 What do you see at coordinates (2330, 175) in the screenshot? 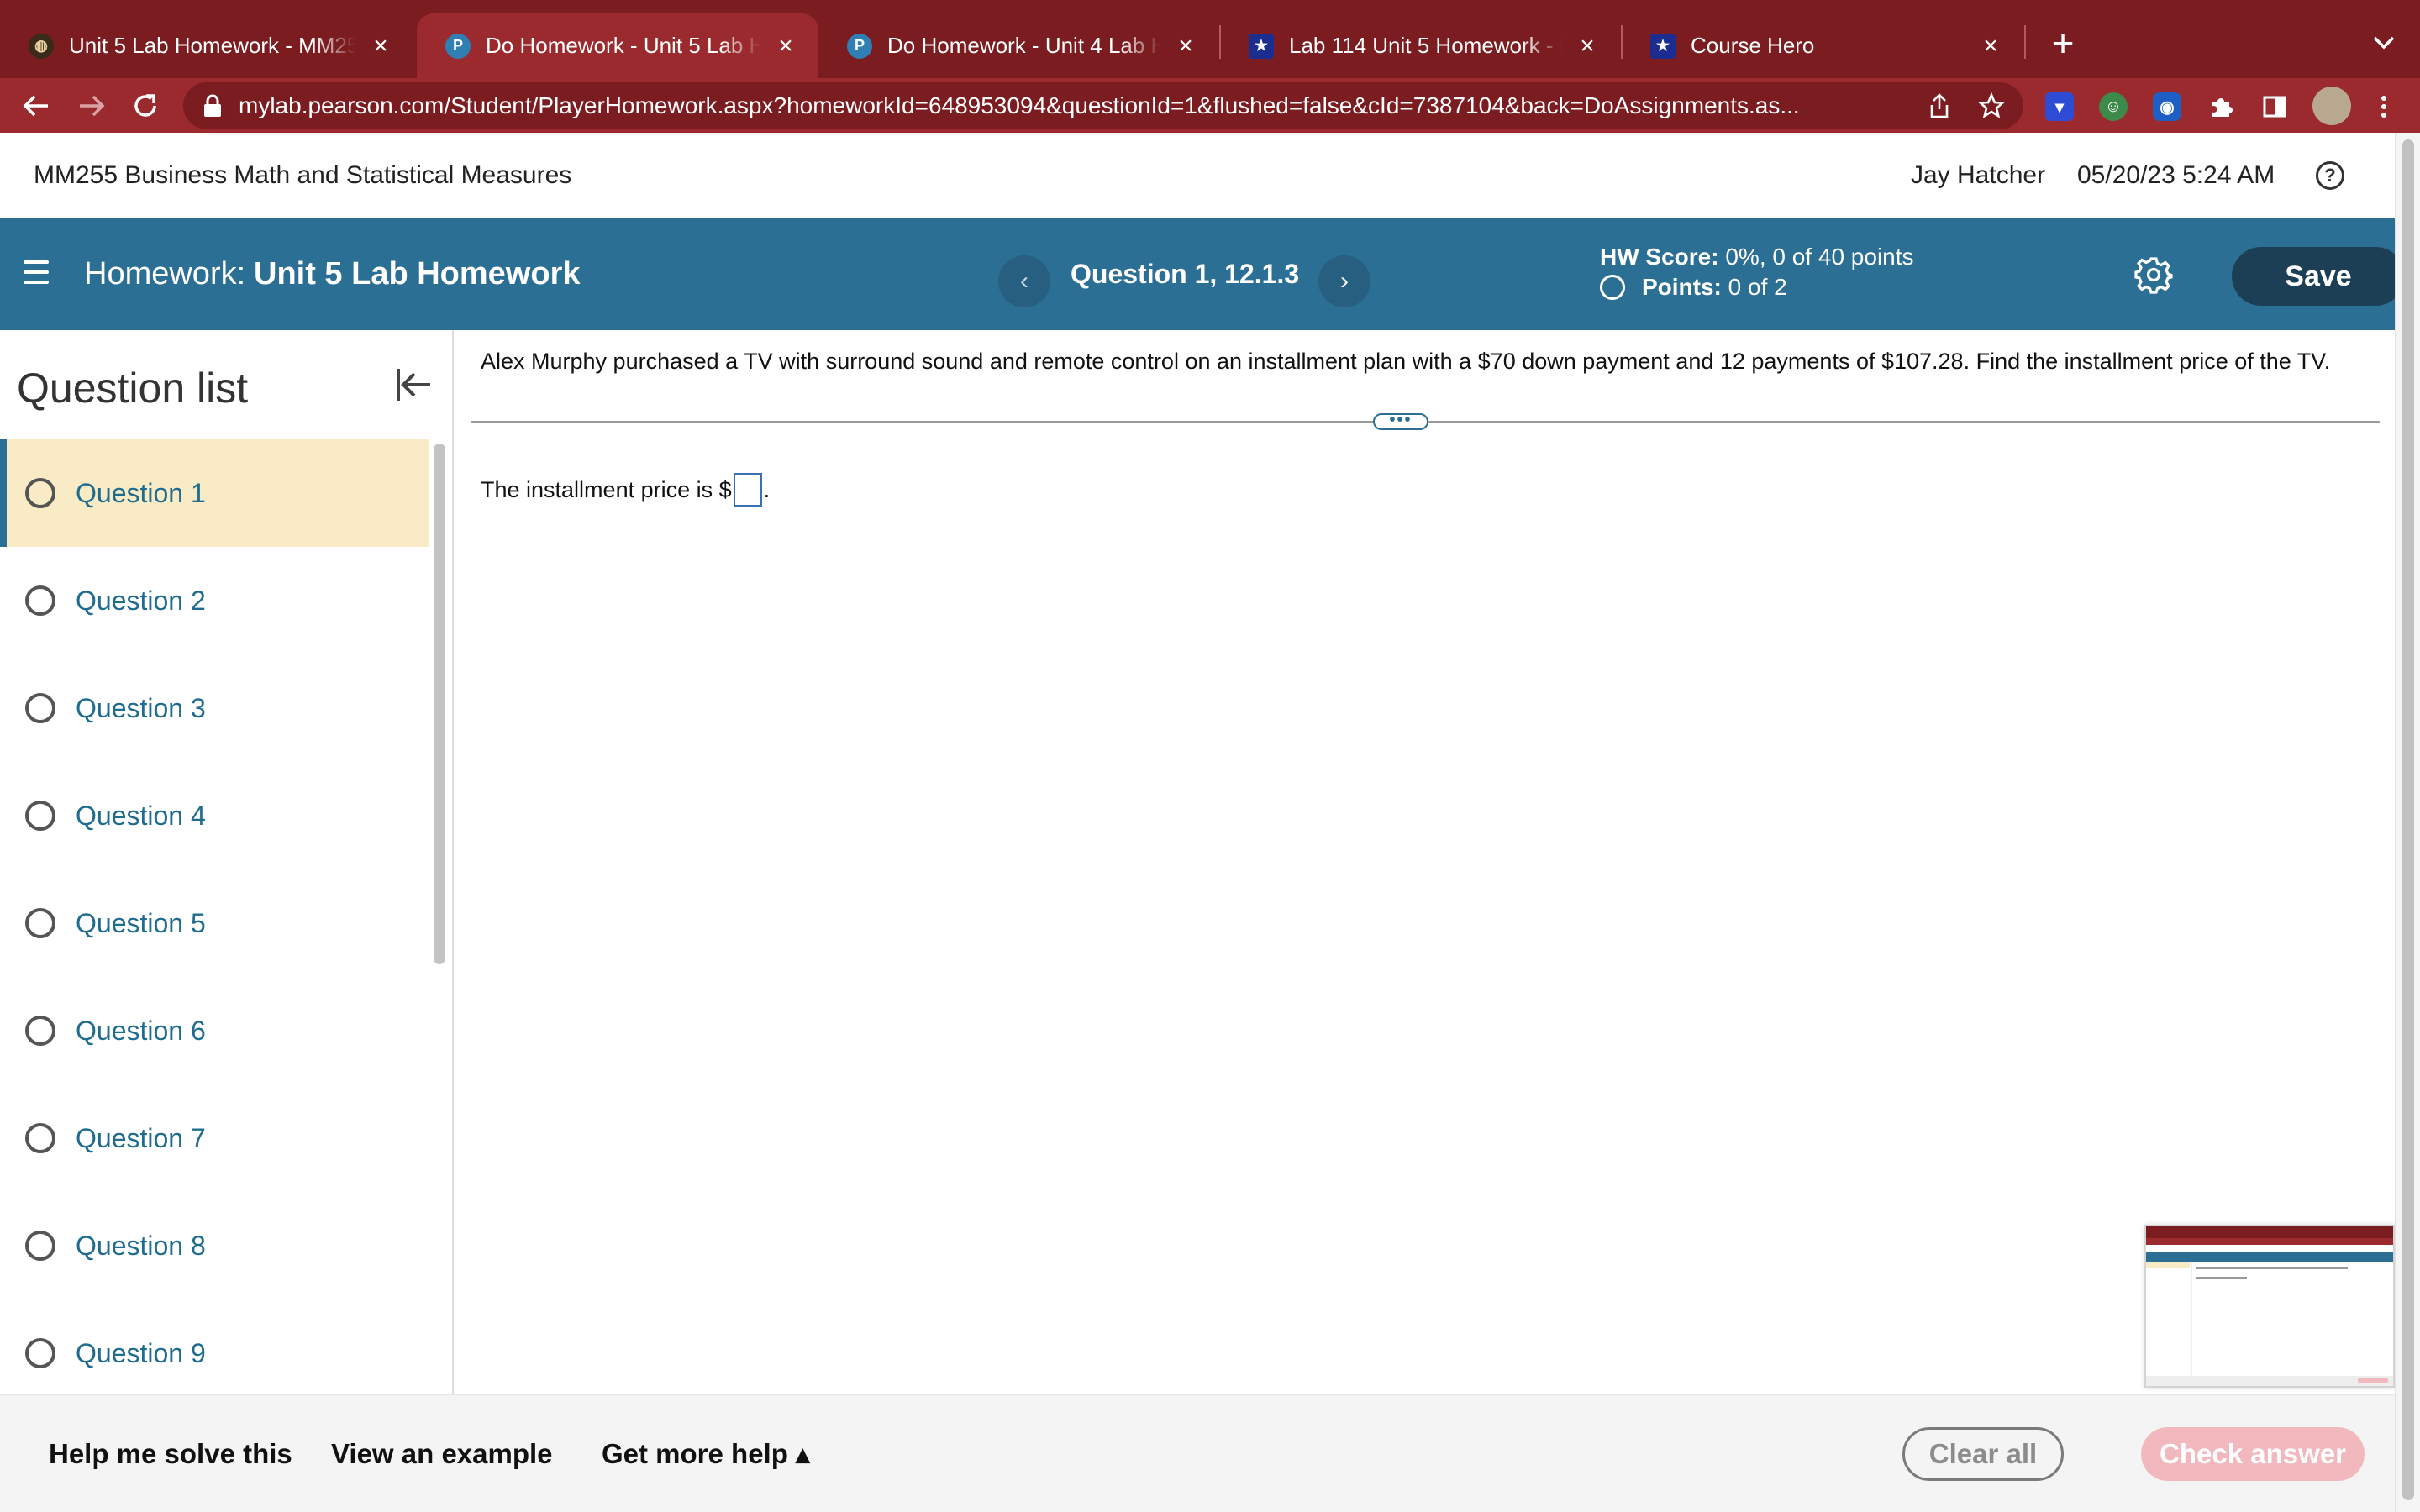
I see `help-icon: ?` at bounding box center [2330, 175].